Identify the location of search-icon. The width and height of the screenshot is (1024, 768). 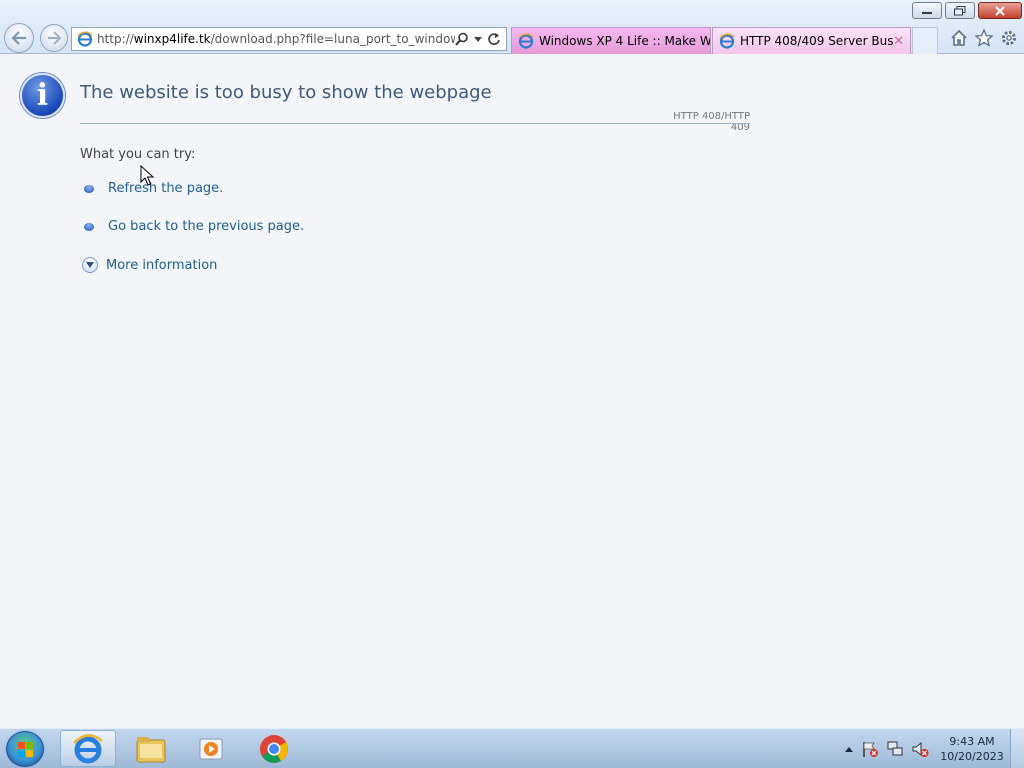
(462, 39).